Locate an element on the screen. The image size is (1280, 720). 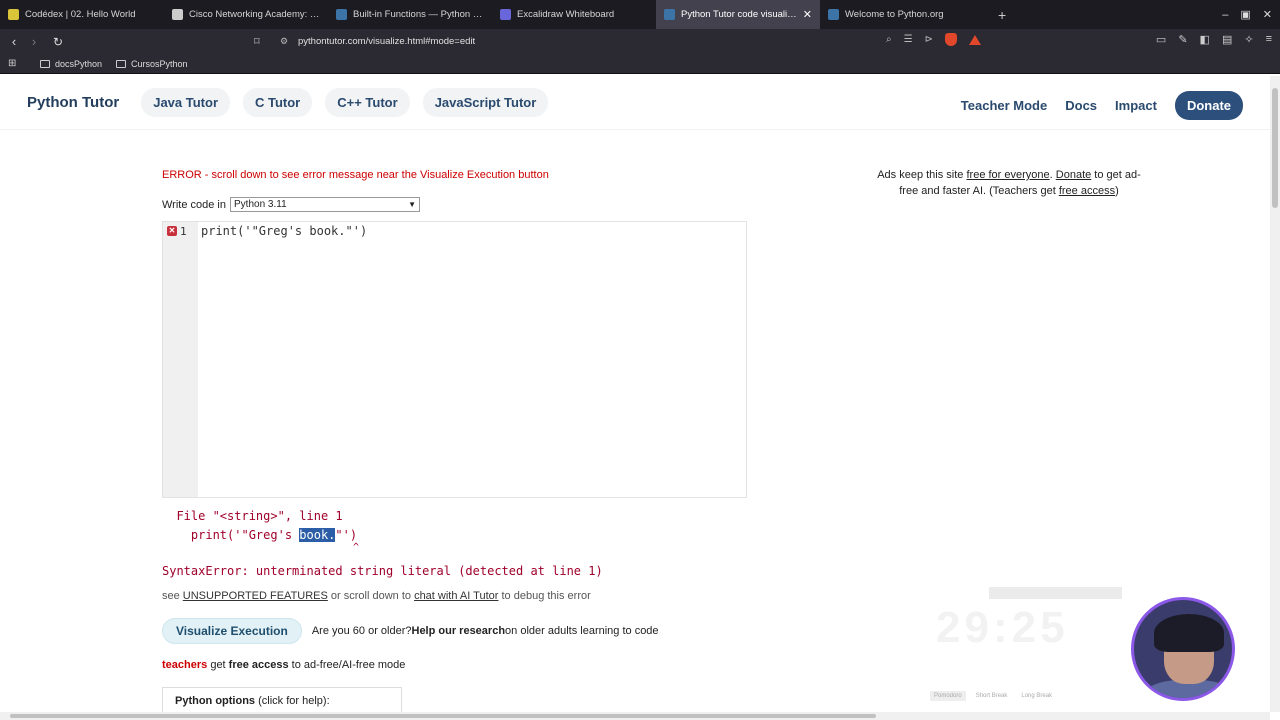
teachers-link: teachers is located at coordinates (184, 665).